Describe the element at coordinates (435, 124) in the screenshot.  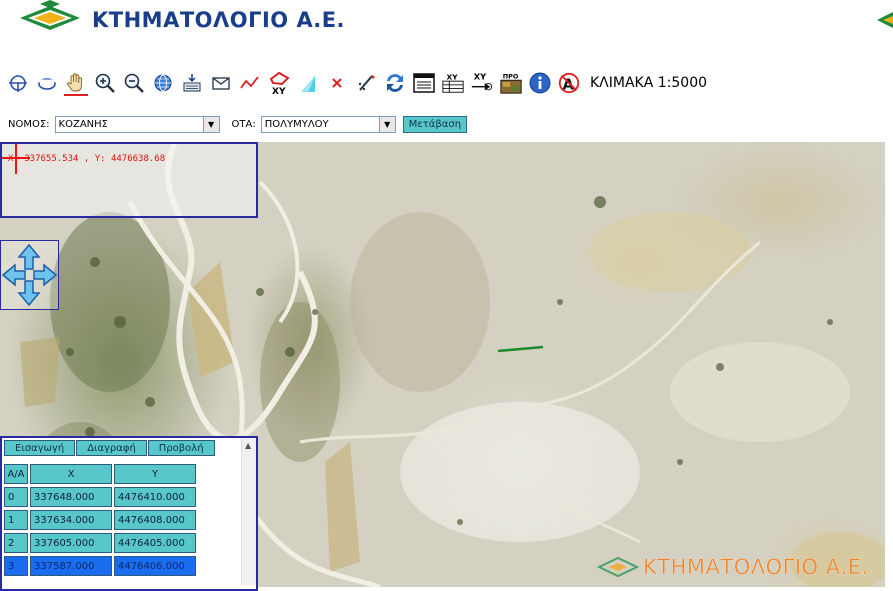
I see `go-button: Μετάβαση` at that location.